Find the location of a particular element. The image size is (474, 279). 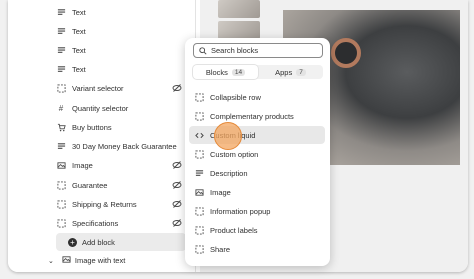

tab-count: 7 is located at coordinates (301, 72).